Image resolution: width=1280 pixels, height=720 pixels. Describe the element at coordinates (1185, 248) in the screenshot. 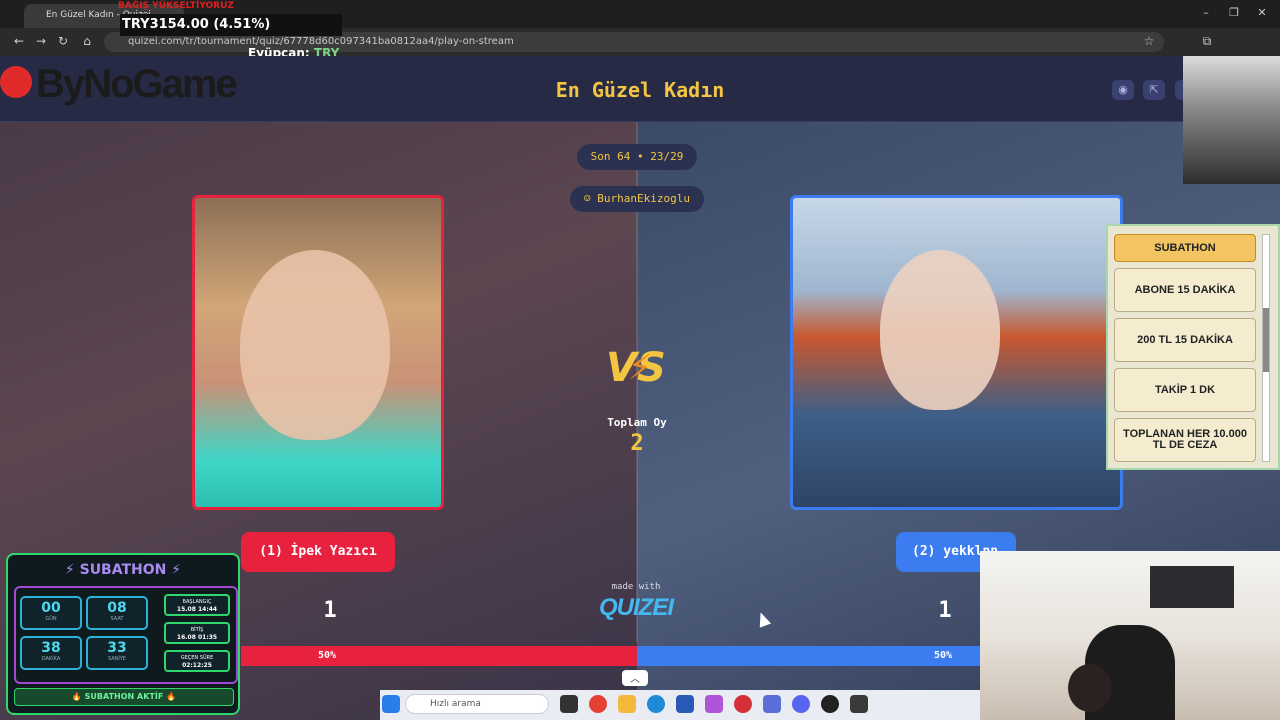

I see `subathon-button: SUBATHON` at that location.